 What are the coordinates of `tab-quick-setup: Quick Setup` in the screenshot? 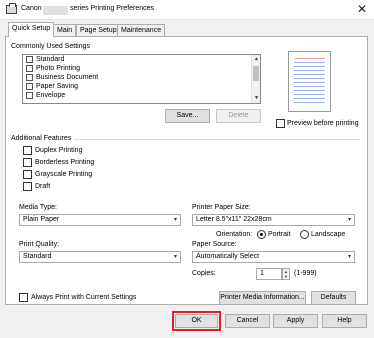 It's located at (31, 29).